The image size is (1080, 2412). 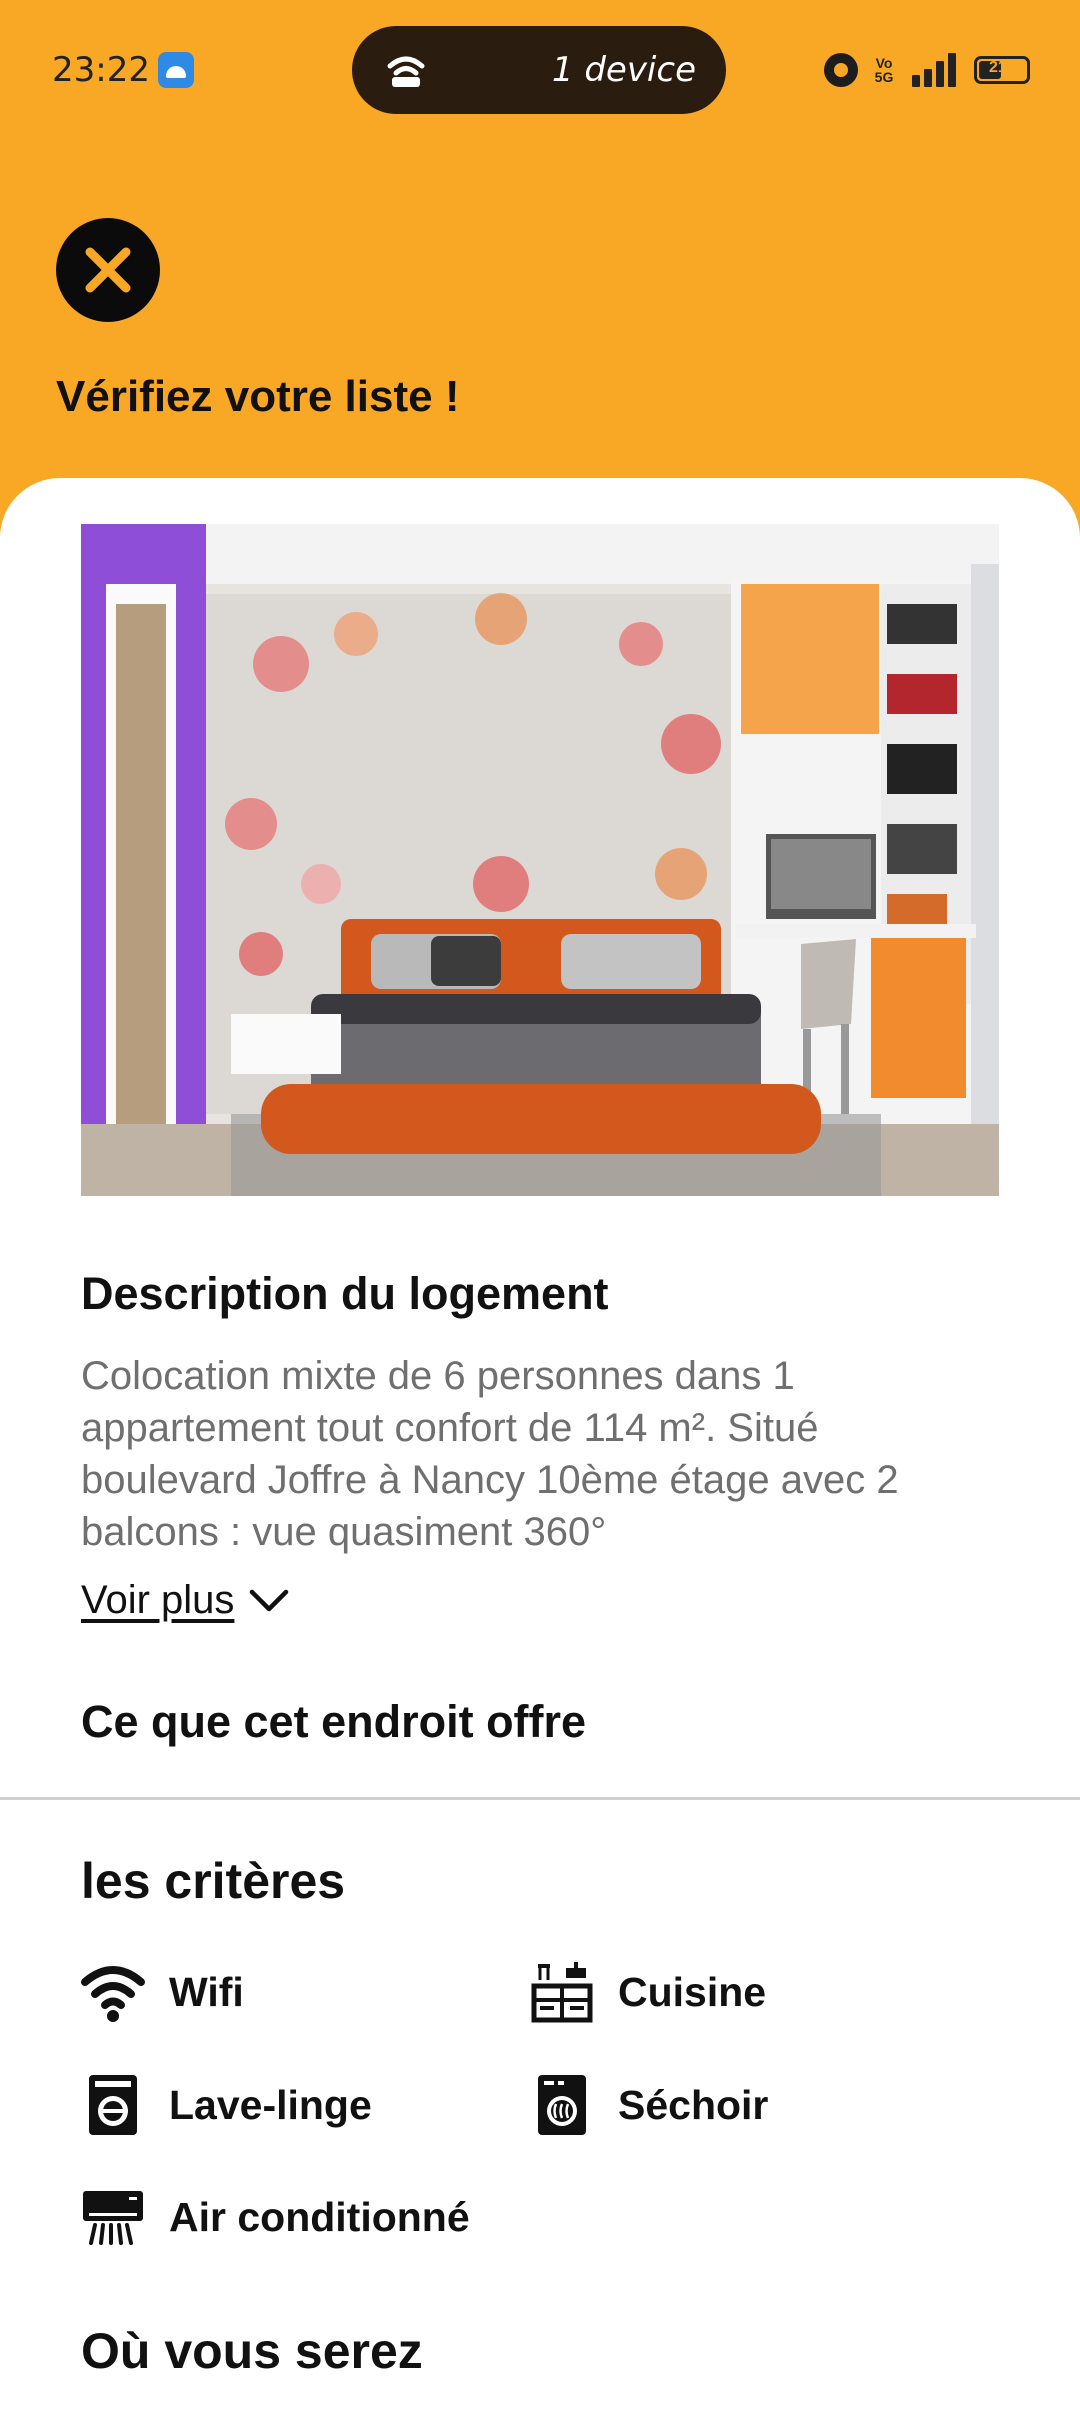 I want to click on criteria-label: Lave-linge, so click(x=270, y=2104).